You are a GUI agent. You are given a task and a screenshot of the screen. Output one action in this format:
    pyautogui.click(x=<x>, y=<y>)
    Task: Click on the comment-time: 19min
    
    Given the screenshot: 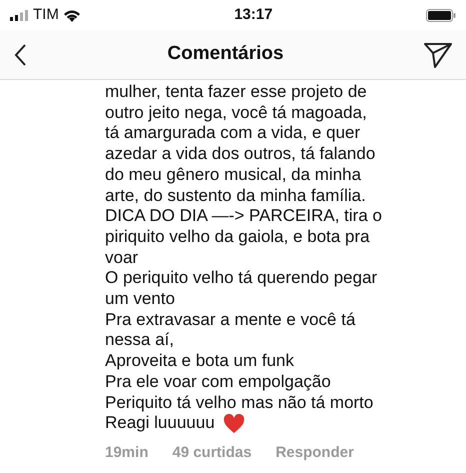 What is the action you would take?
    pyautogui.click(x=126, y=452)
    